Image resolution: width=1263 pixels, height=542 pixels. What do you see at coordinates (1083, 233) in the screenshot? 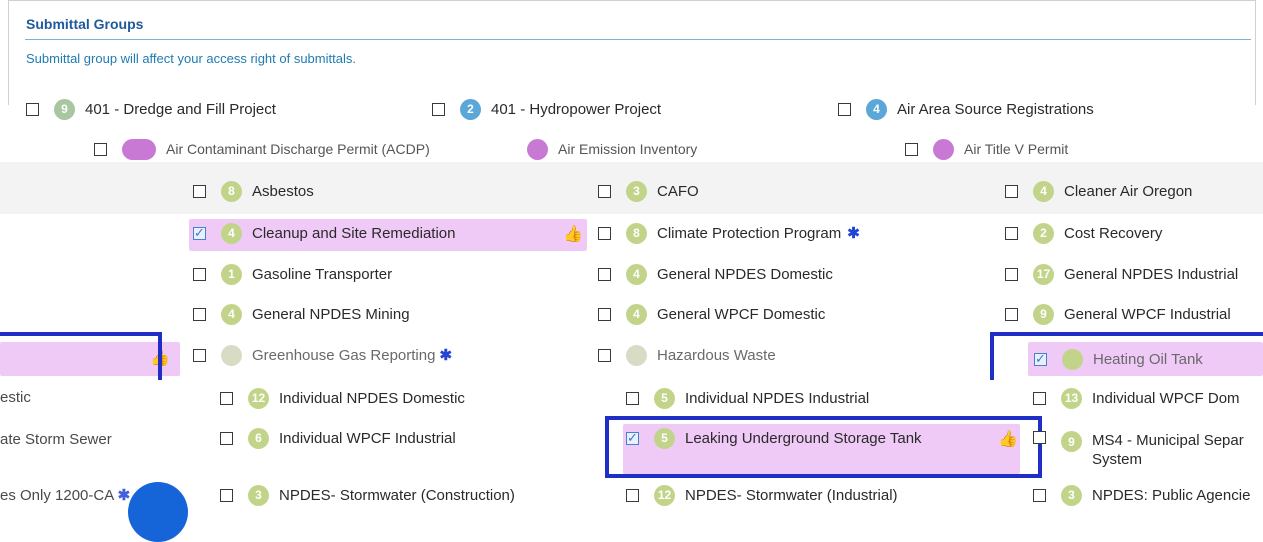
I see `group-item-cost-recovery: 2 Cost Recovery` at bounding box center [1083, 233].